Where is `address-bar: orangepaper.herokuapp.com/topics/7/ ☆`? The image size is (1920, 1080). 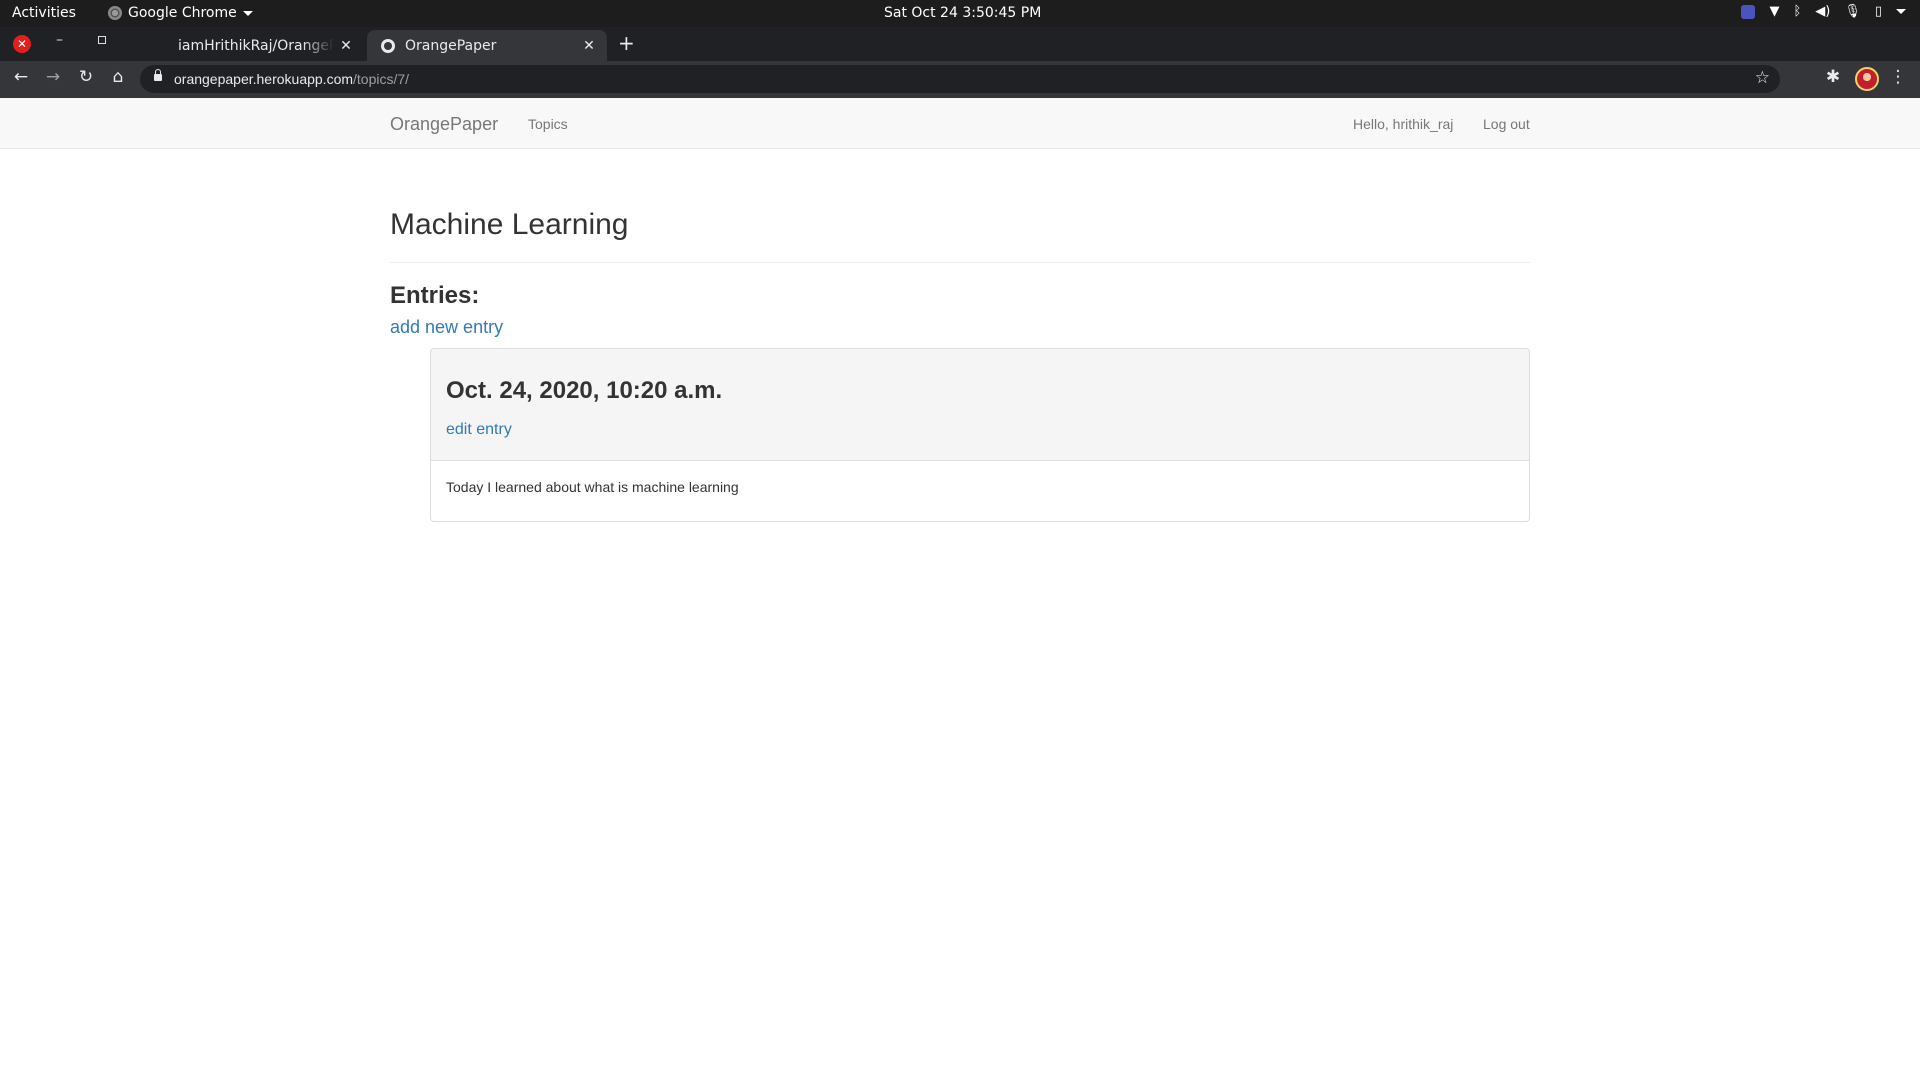
address-bar: orangepaper.herokuapp.com/topics/7/ ☆ is located at coordinates (960, 79).